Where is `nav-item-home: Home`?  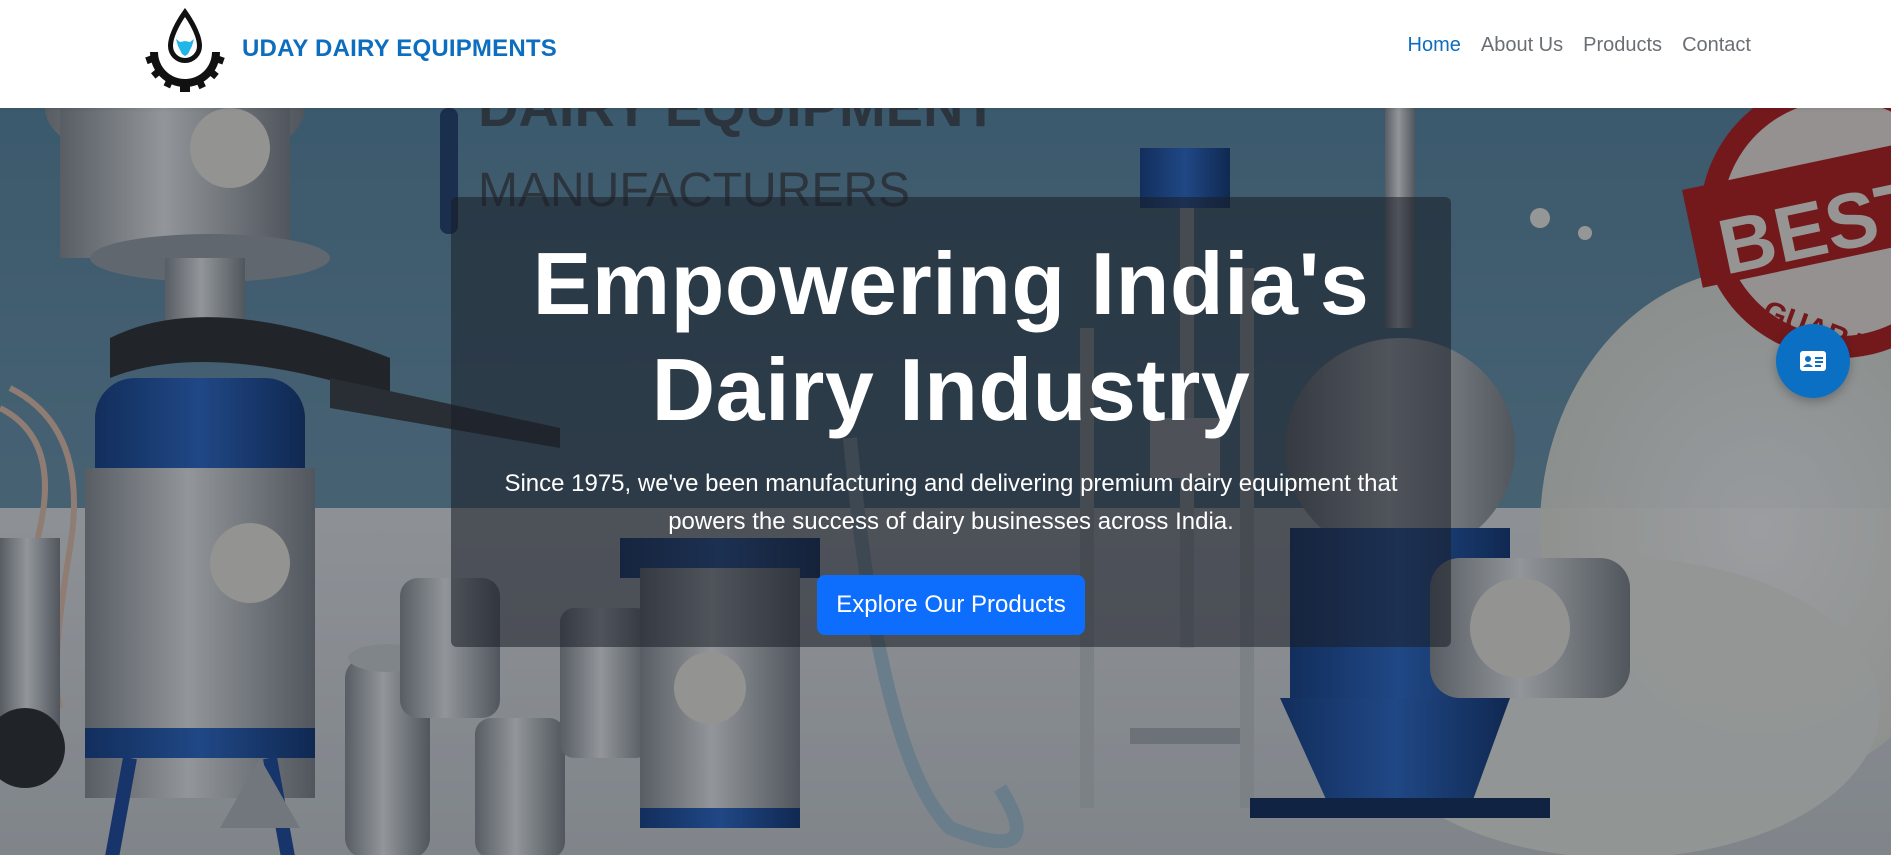 nav-item-home: Home is located at coordinates (1434, 45).